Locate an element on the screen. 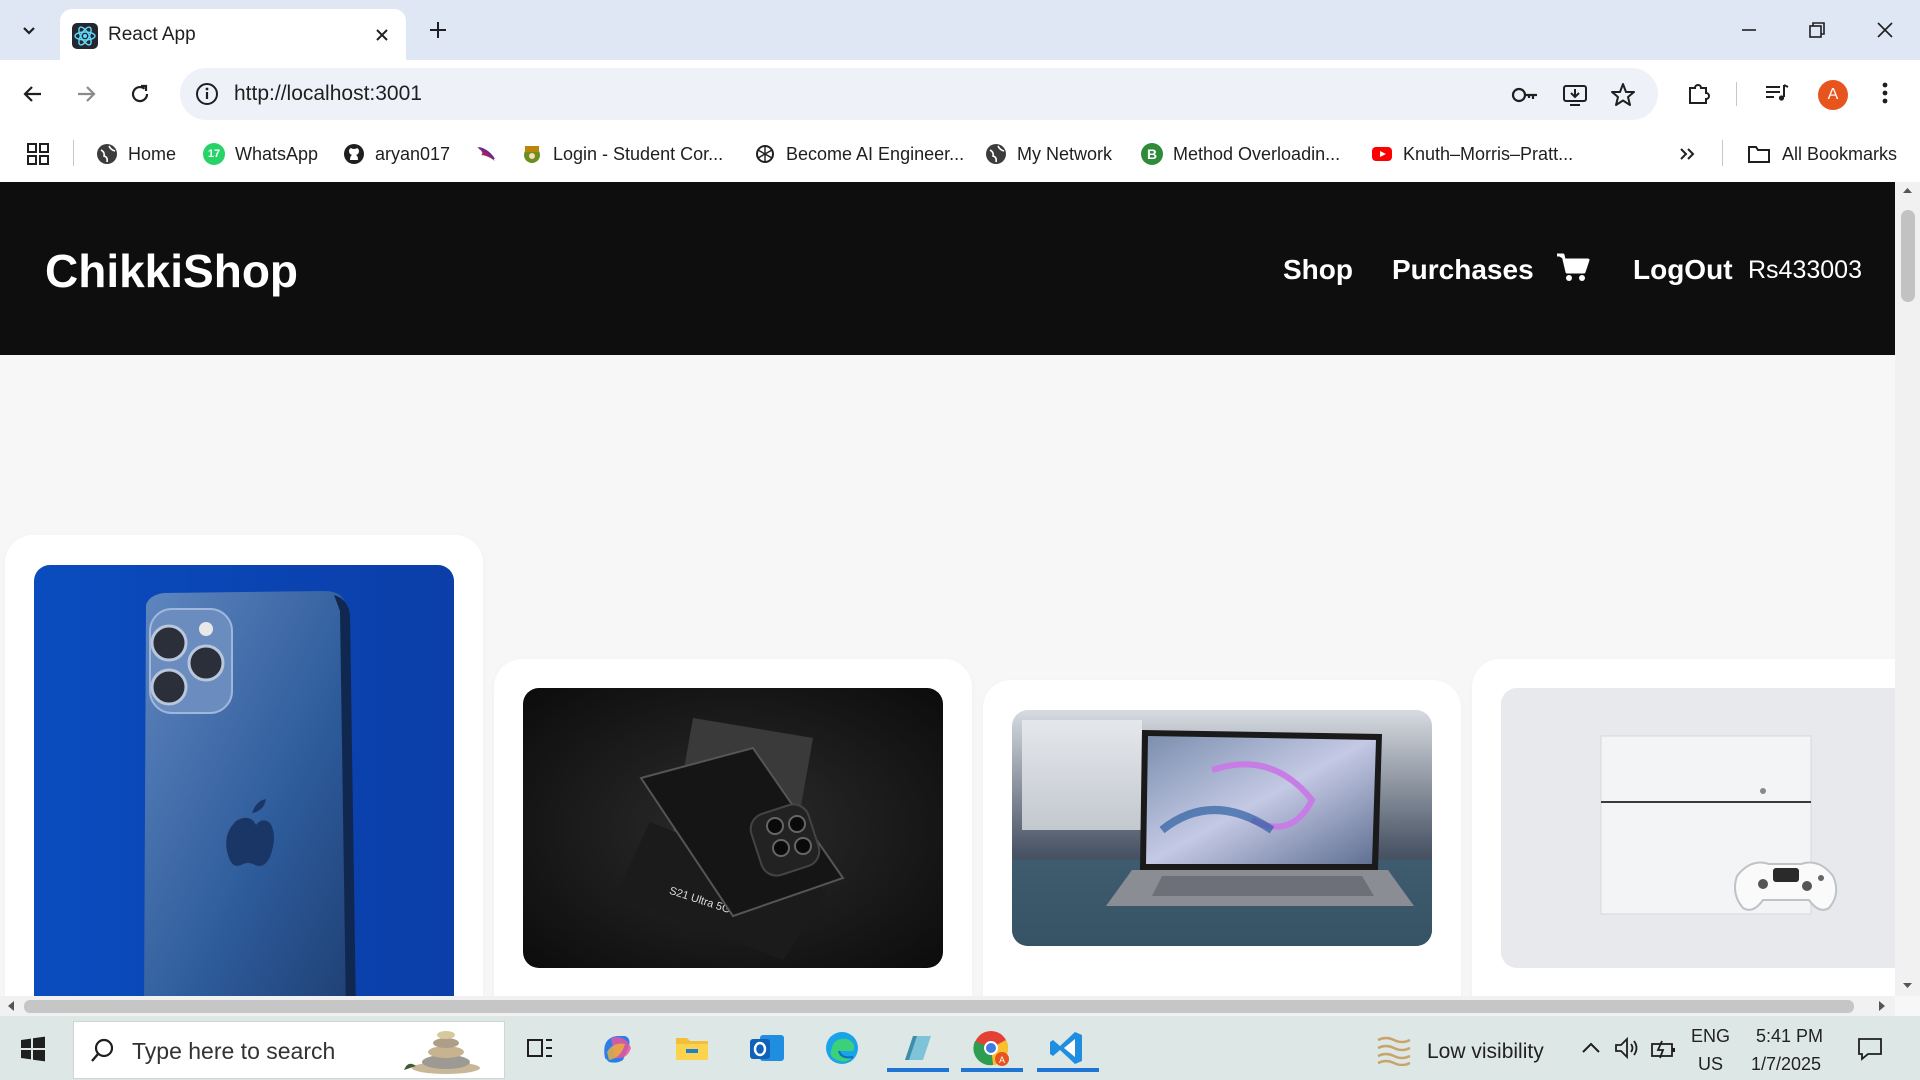 The image size is (1920, 1080). browser-tab-active: React App is located at coordinates (233, 34).